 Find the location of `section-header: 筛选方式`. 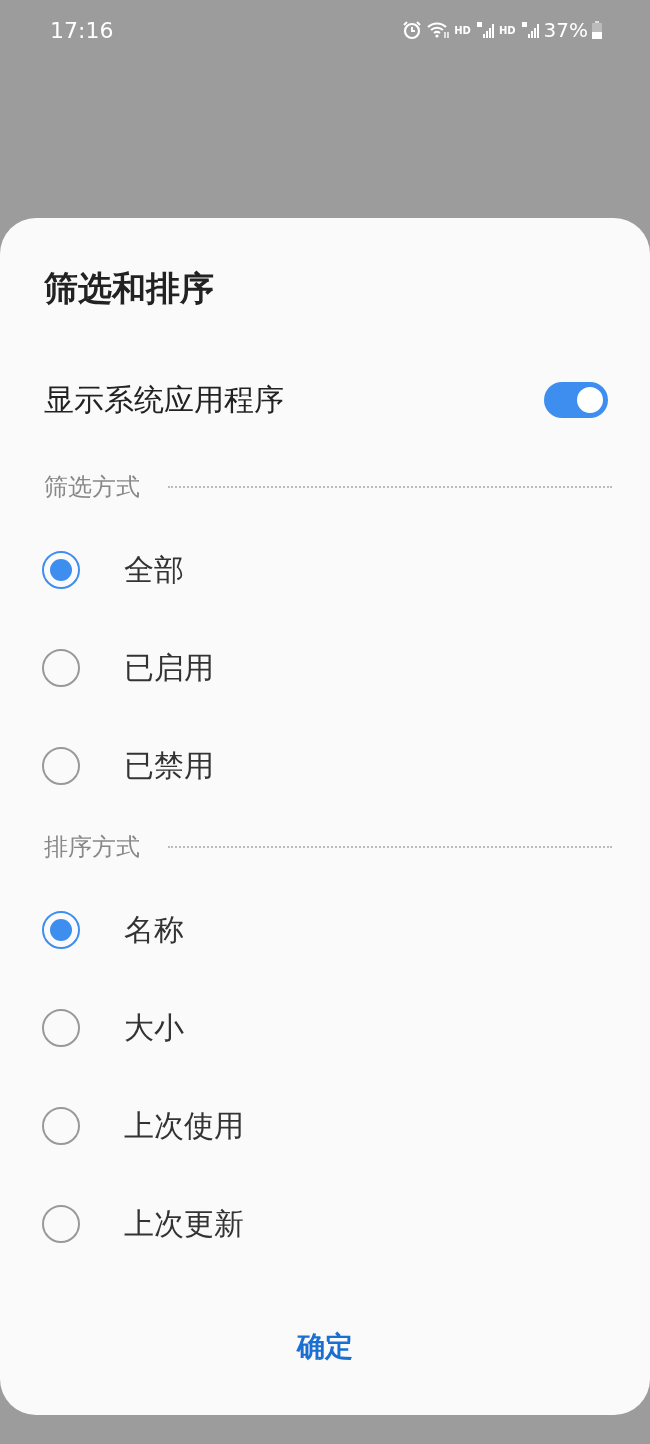

section-header: 筛选方式 is located at coordinates (92, 487).